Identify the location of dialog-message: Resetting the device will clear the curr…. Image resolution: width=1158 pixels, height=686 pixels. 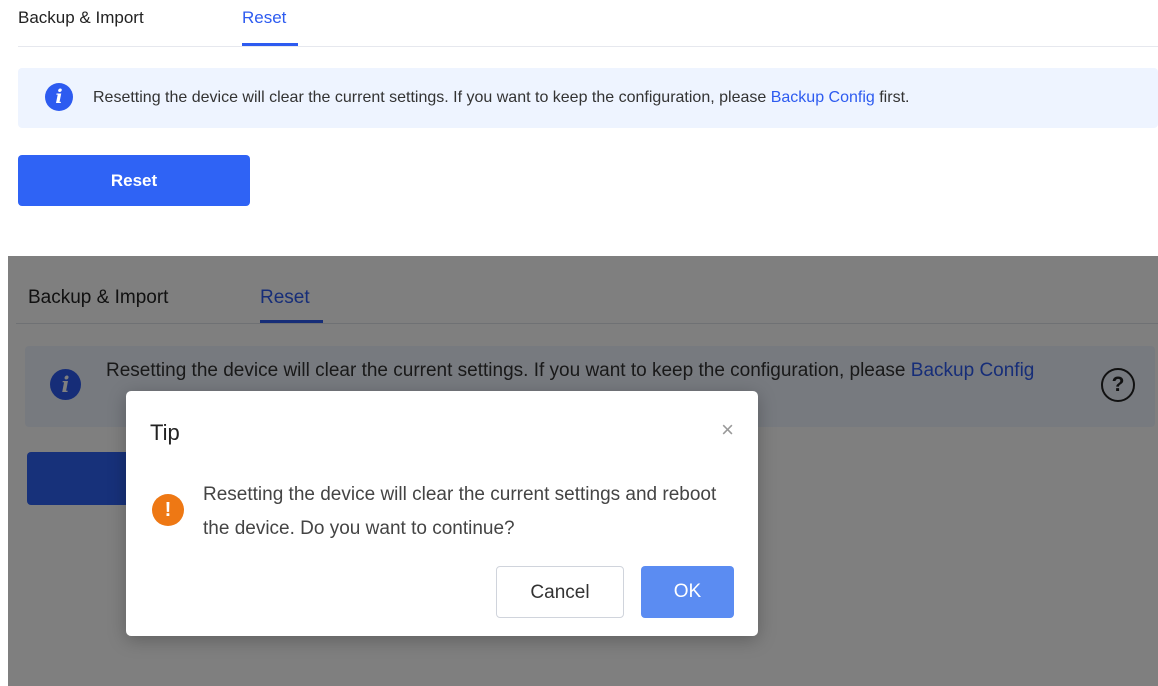
(460, 511).